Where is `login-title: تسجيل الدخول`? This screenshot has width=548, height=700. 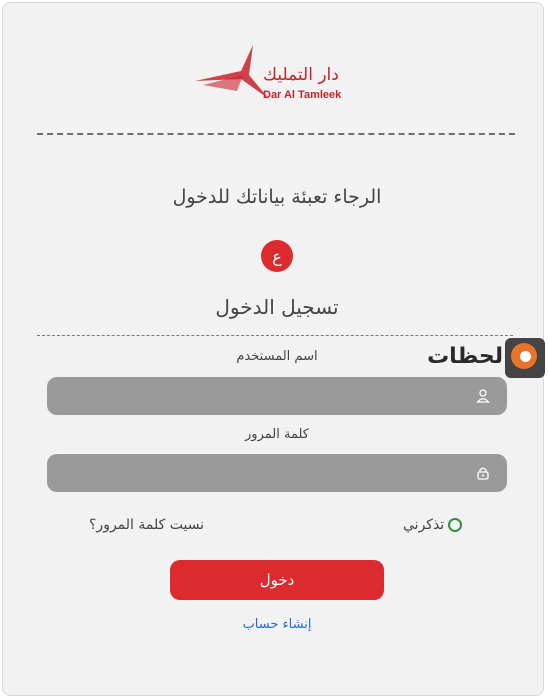
login-title: تسجيل الدخول is located at coordinates (277, 307).